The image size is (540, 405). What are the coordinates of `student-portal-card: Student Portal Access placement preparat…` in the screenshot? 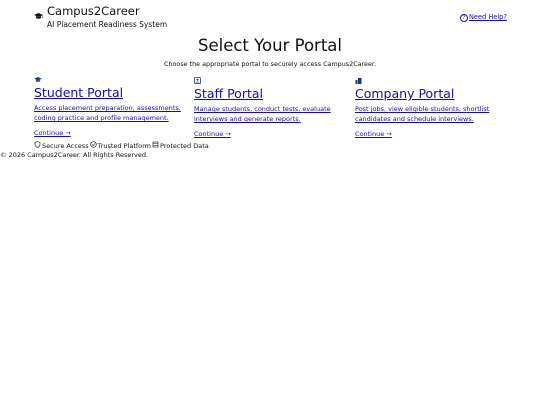 It's located at (111, 107).